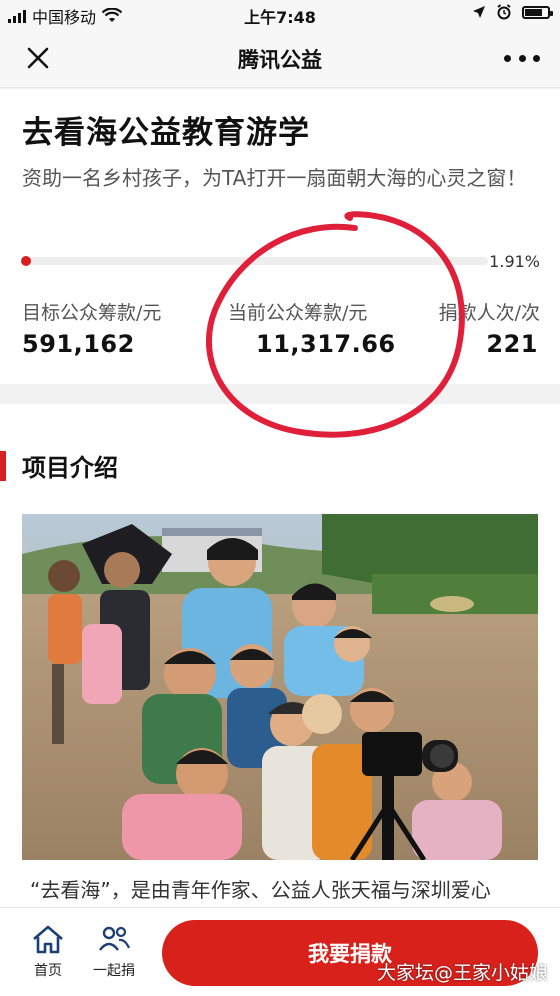  I want to click on people-icon, so click(115, 938).